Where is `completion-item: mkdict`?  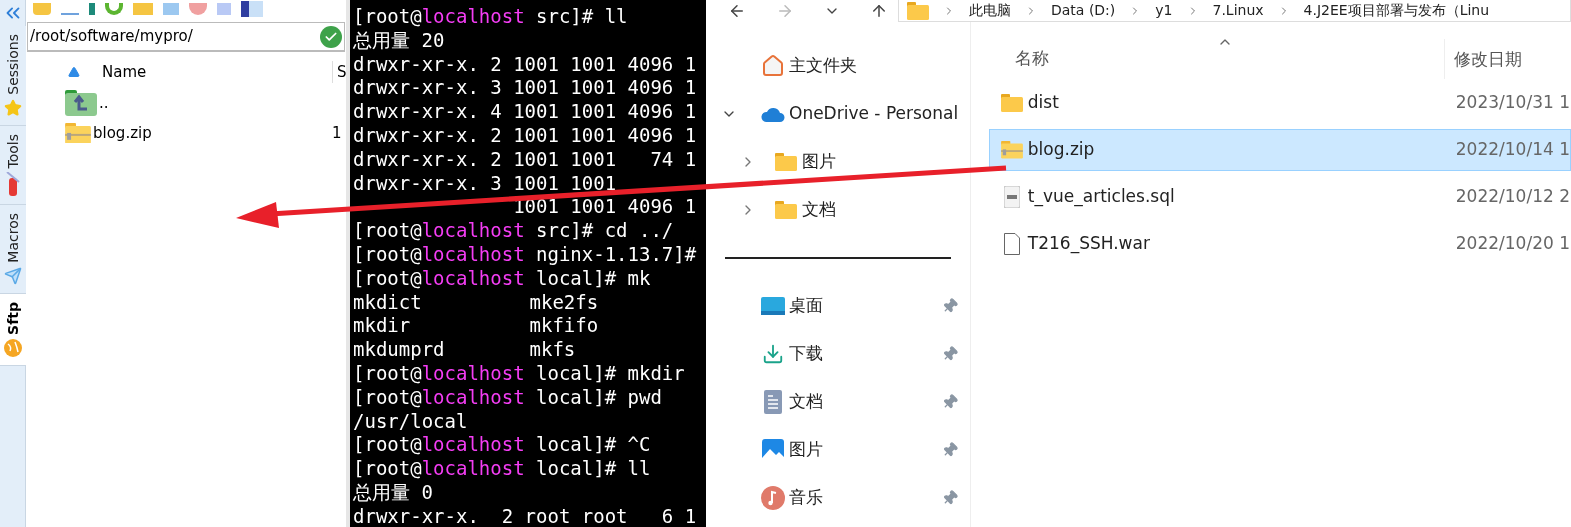 completion-item: mkdict is located at coordinates (388, 302).